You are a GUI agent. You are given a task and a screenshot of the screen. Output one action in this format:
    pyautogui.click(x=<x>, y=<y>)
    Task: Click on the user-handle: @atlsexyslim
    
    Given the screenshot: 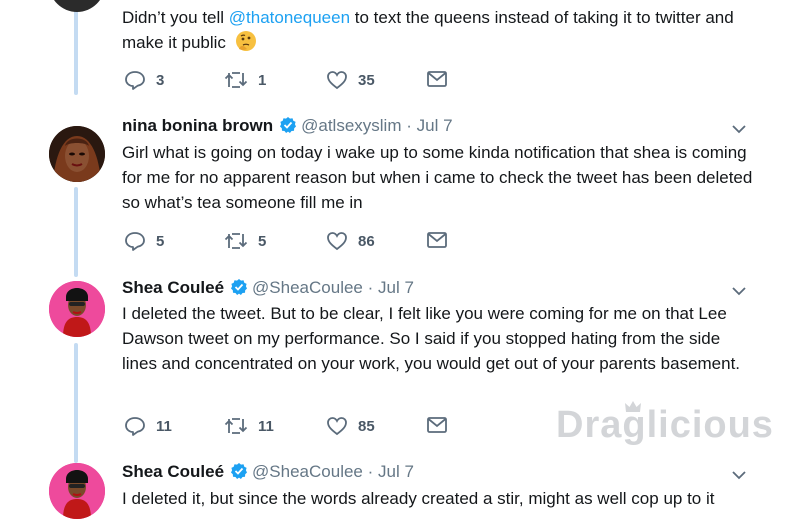 What is the action you would take?
    pyautogui.click(x=351, y=125)
    